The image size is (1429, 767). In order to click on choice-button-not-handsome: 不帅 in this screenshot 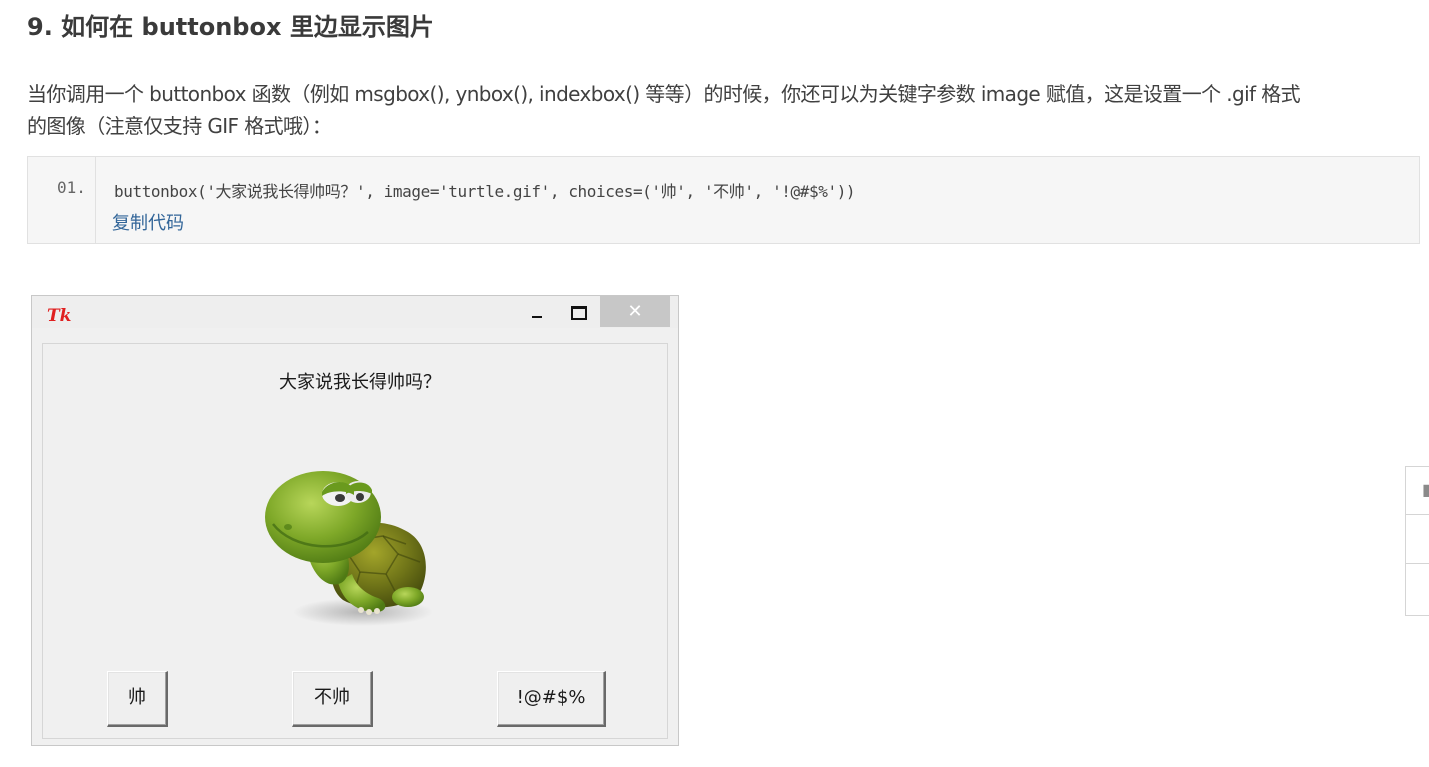, I will do `click(332, 699)`.